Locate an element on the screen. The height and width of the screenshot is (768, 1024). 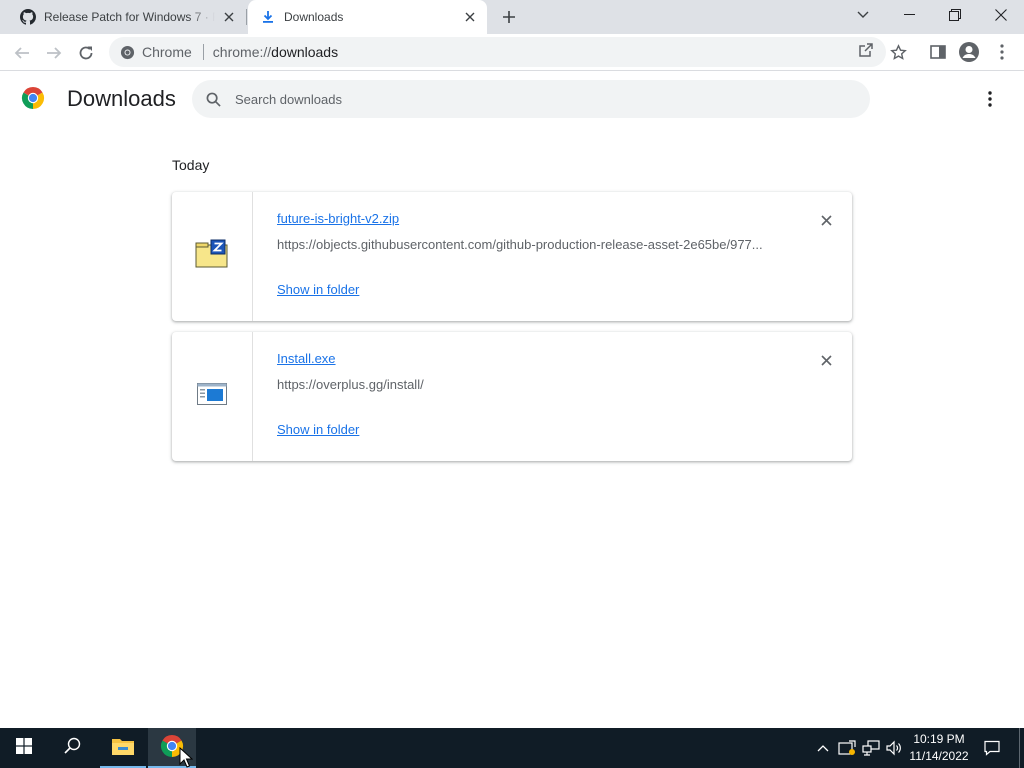
search-taskbar-button is located at coordinates (72, 748).